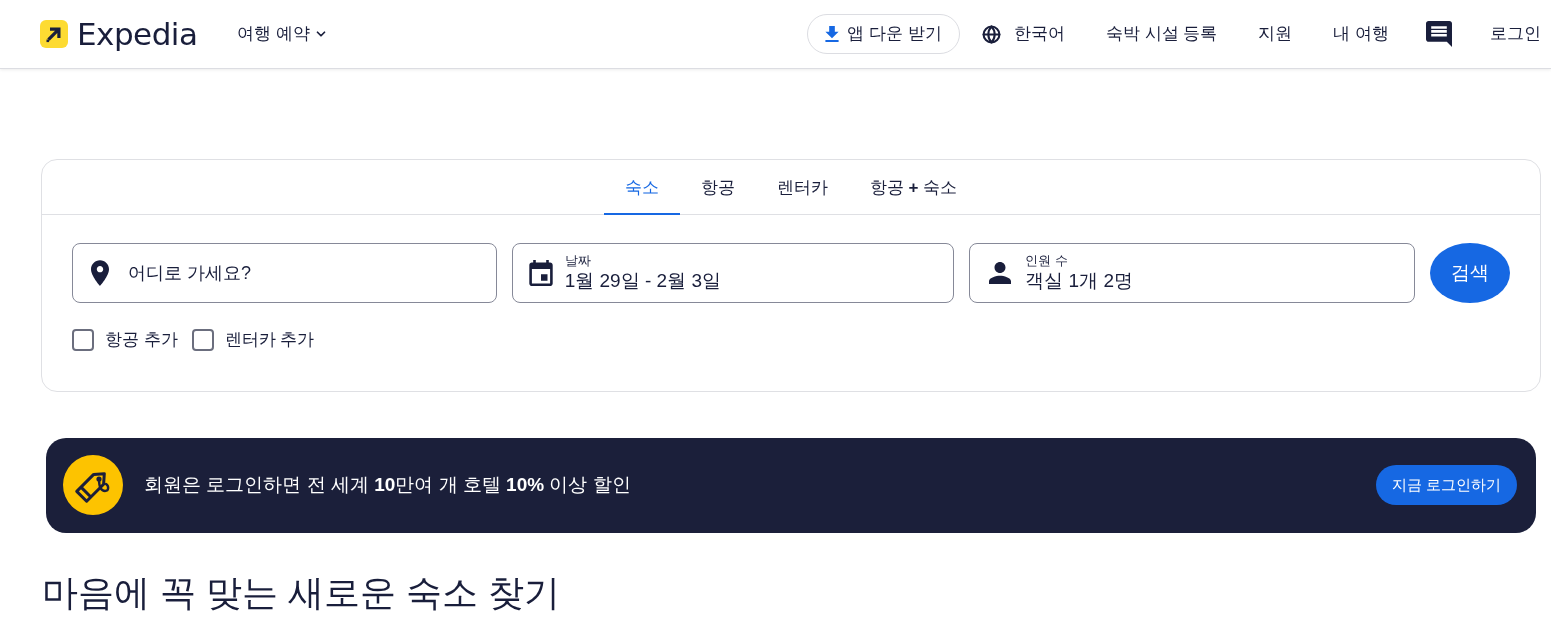 This screenshot has width=1551, height=626. I want to click on tab: 숙소, so click(641, 187).